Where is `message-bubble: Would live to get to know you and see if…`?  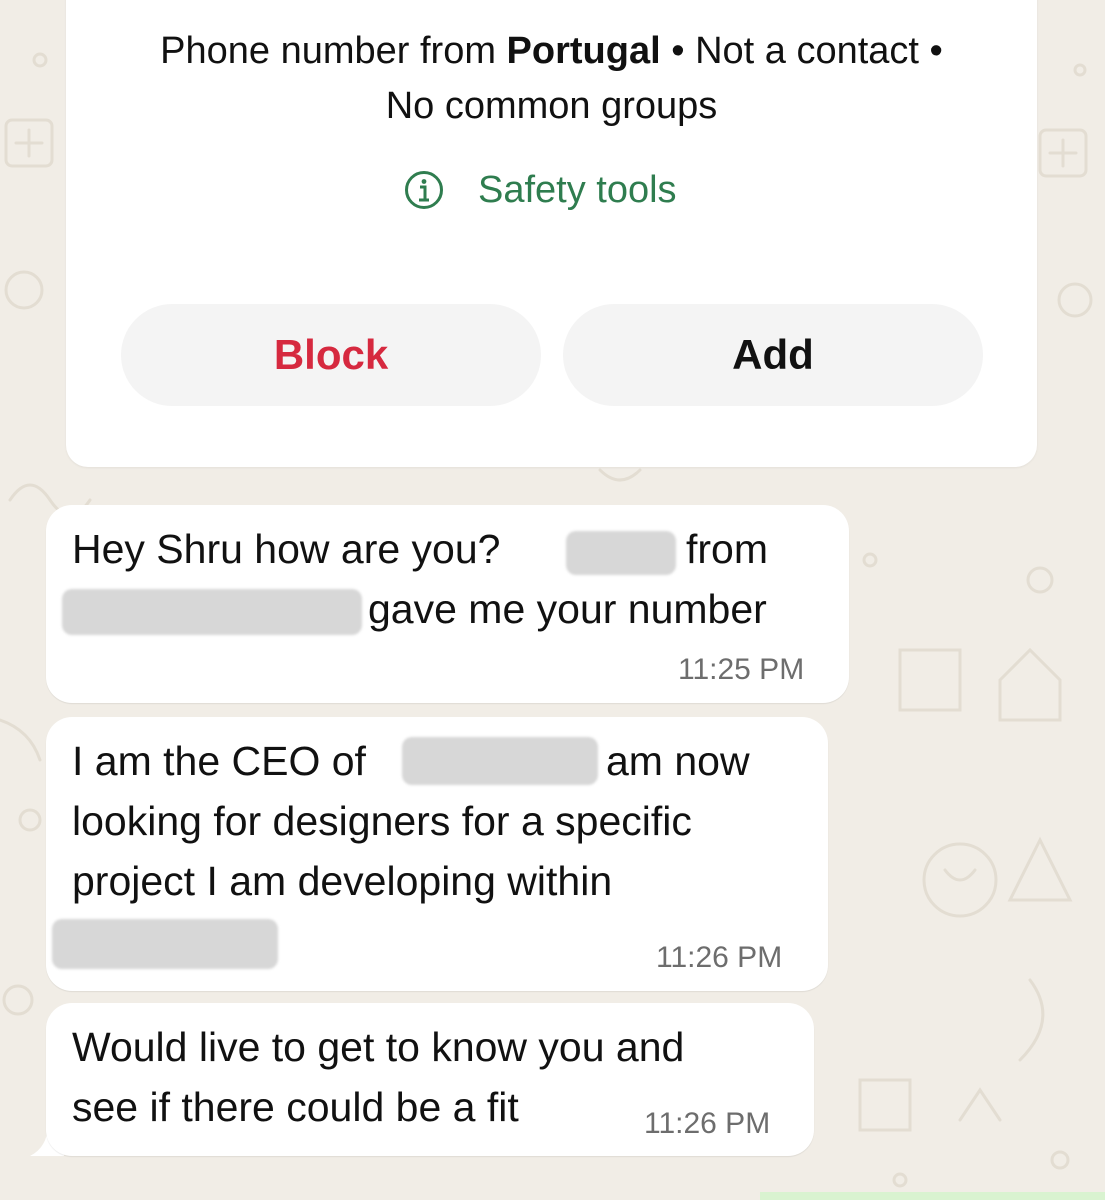 message-bubble: Would live to get to know you and see if… is located at coordinates (430, 1079).